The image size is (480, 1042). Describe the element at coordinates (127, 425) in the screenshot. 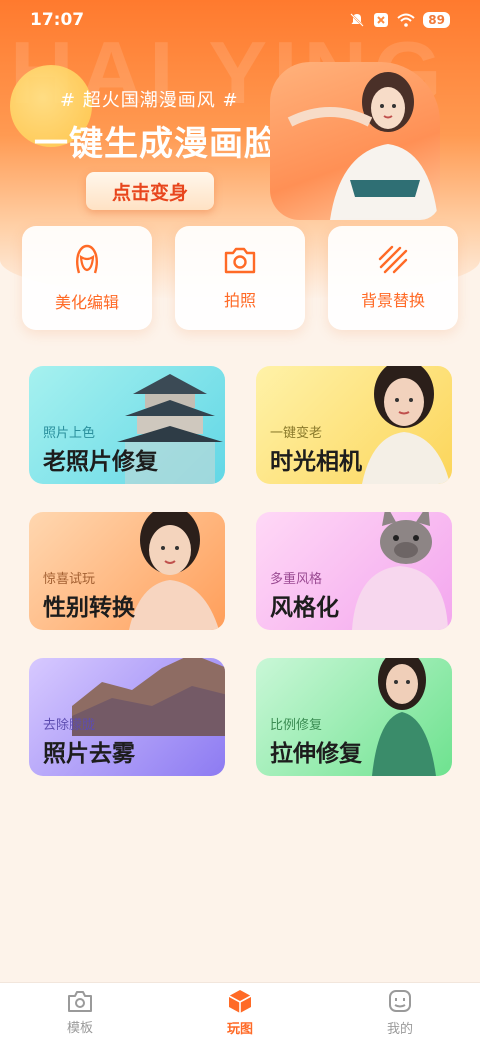

I see `card-old-photo-restore: 照片上色 老照片修复` at that location.